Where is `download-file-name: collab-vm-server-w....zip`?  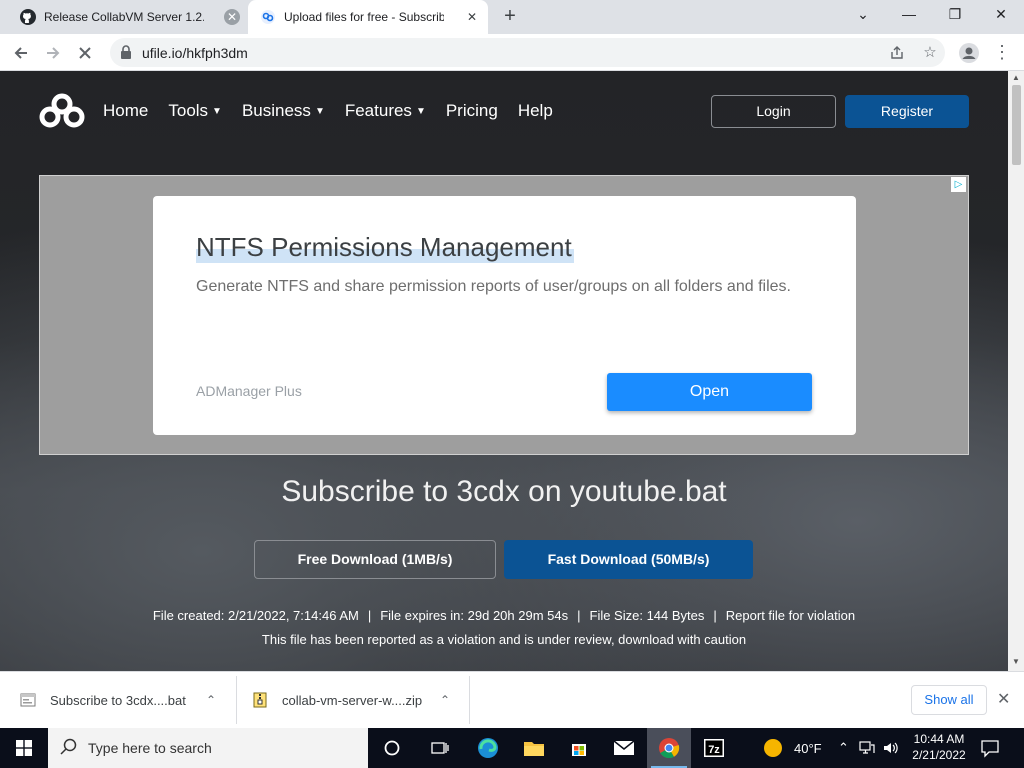 download-file-name: collab-vm-server-w....zip is located at coordinates (352, 700).